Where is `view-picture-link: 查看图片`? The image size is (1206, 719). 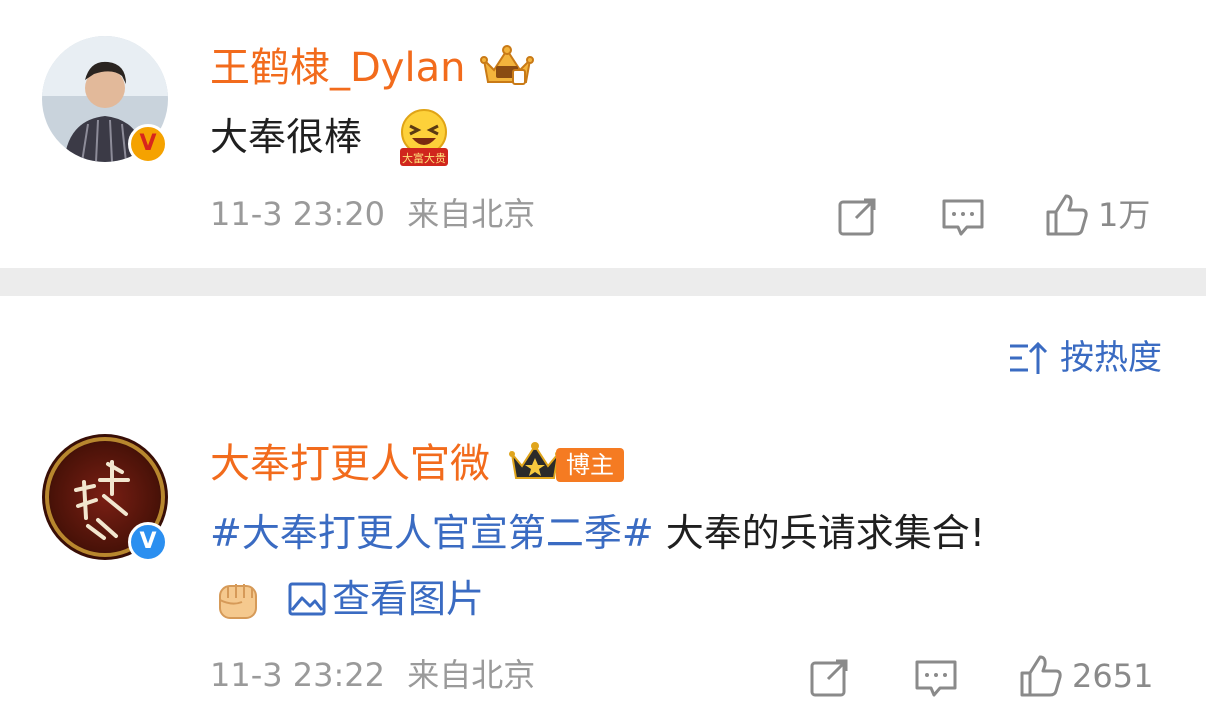
view-picture-link: 查看图片 is located at coordinates (386, 599).